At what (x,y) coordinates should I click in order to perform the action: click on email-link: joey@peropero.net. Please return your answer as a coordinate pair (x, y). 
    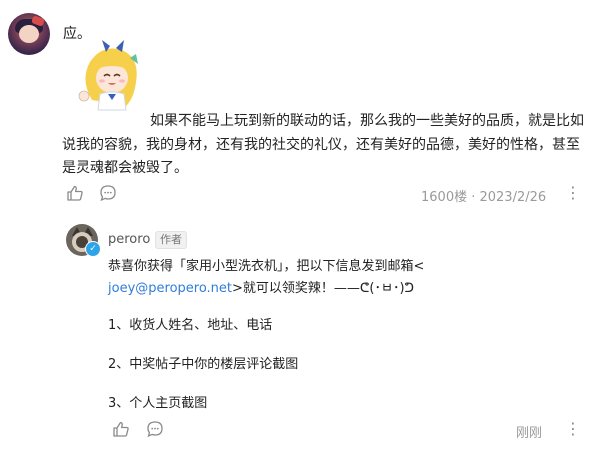
    Looking at the image, I should click on (170, 288).